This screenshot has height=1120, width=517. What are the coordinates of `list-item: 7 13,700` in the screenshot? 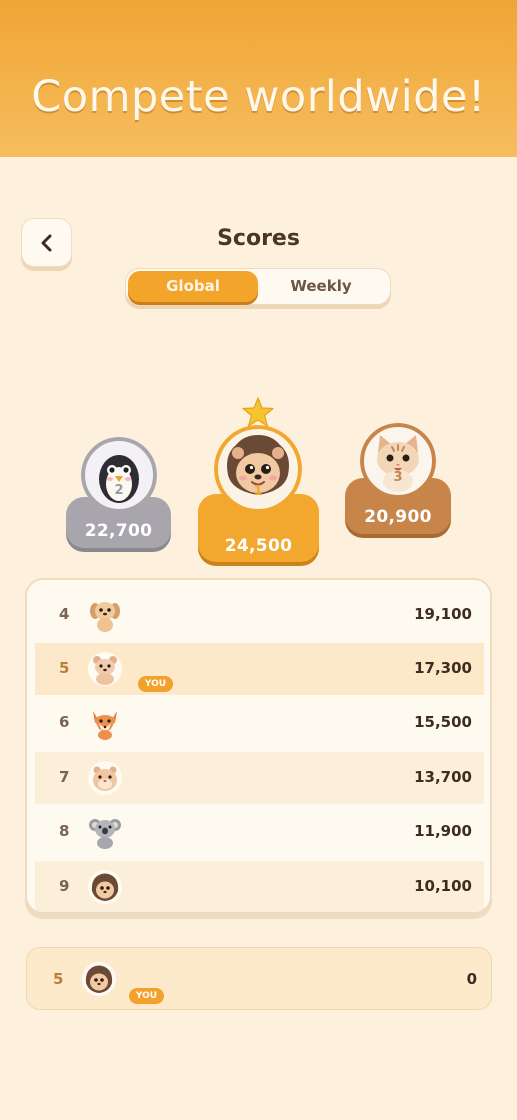 It's located at (259, 778).